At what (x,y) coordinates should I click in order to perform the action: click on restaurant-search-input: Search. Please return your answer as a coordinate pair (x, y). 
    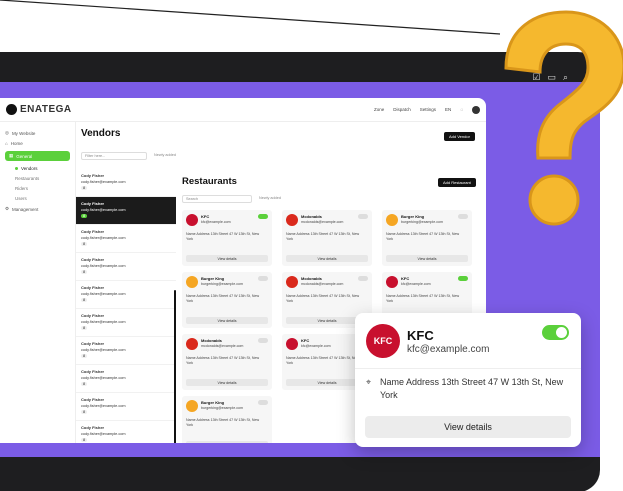
    Looking at the image, I should click on (217, 199).